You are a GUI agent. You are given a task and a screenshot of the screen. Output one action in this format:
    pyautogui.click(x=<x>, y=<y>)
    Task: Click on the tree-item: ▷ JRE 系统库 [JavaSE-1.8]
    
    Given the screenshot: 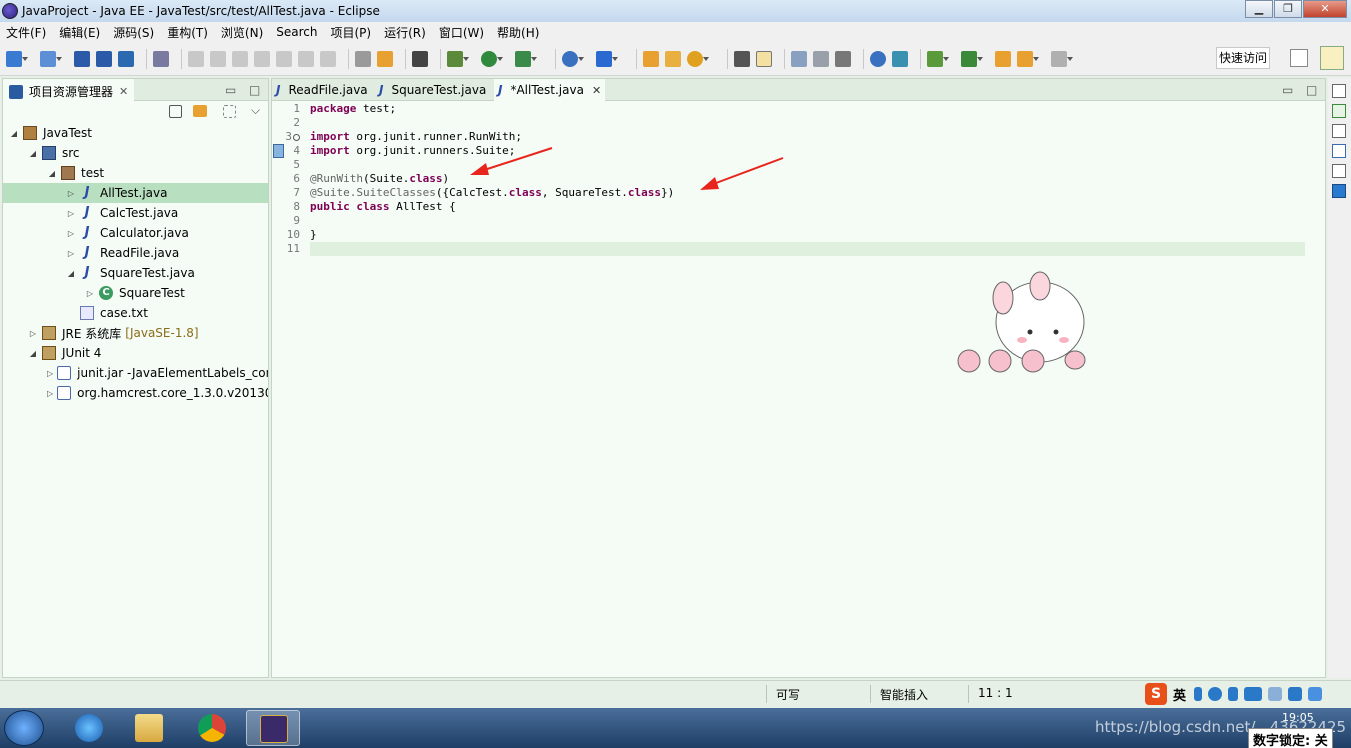 What is the action you would take?
    pyautogui.click(x=135, y=333)
    